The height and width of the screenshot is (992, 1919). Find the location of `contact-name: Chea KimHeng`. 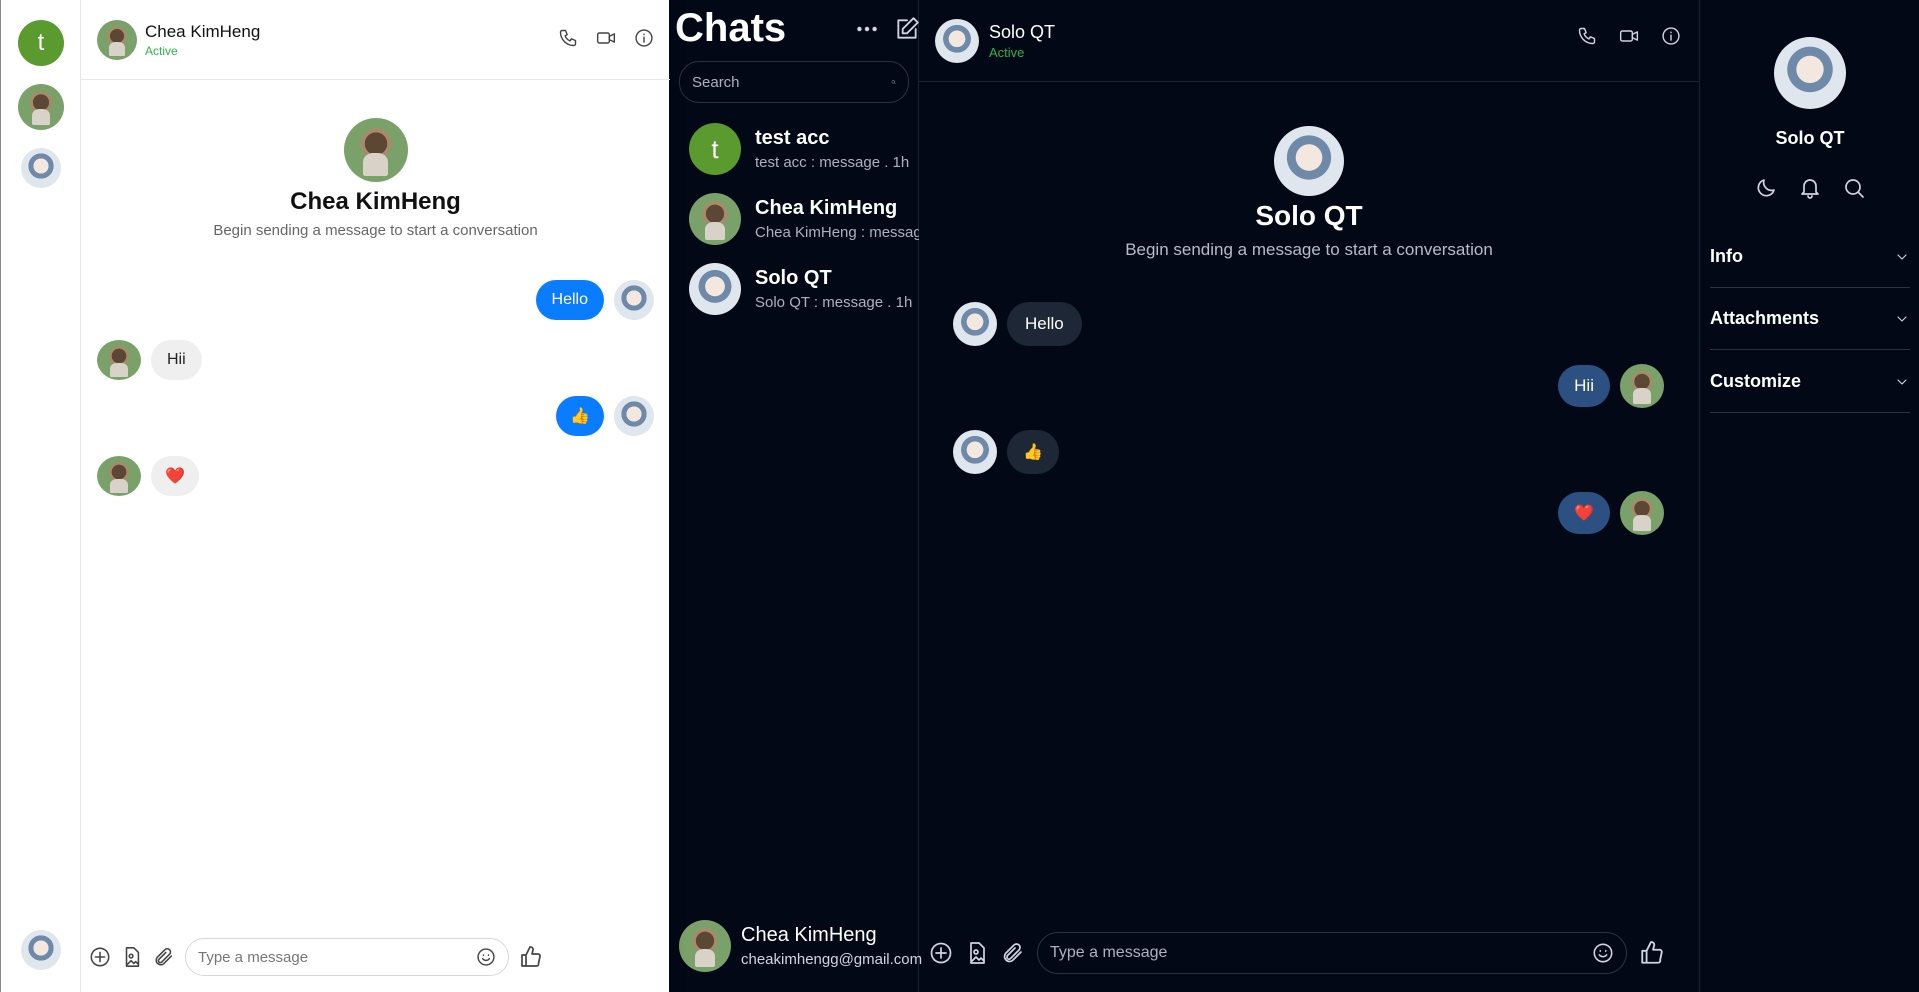

contact-name: Chea KimHeng is located at coordinates (203, 31).